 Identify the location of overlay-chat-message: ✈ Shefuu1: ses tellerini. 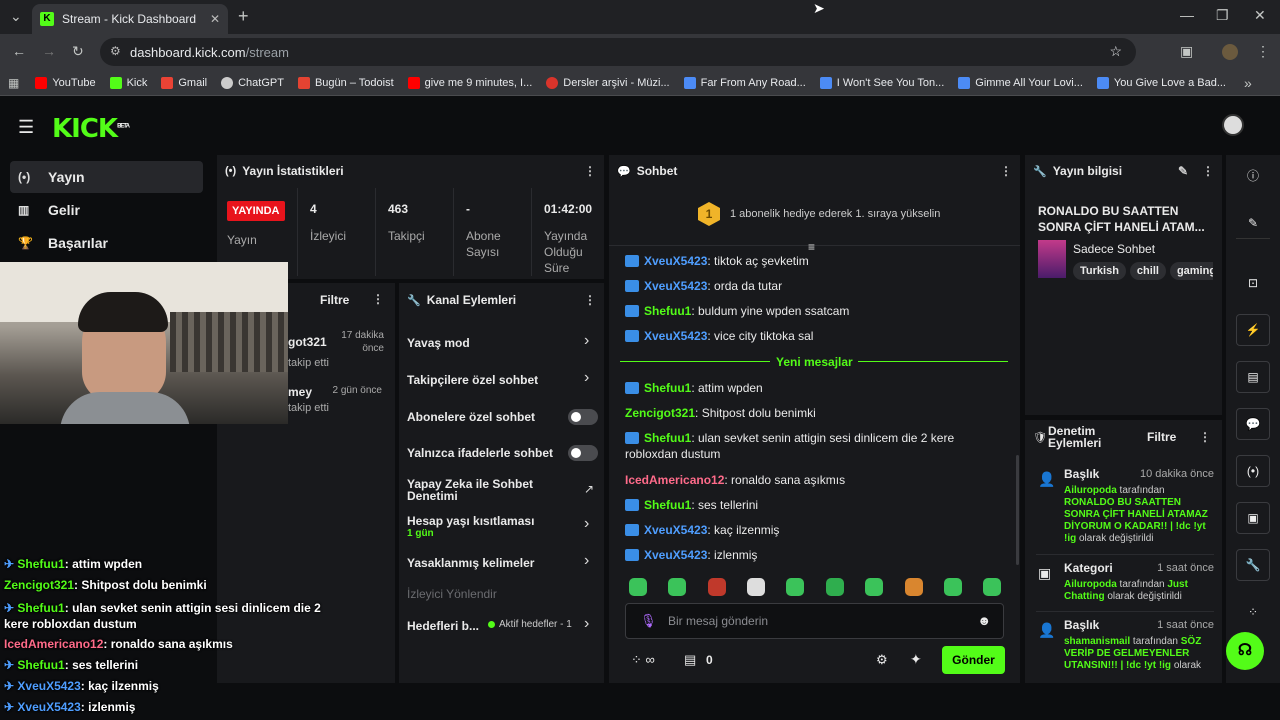
(71, 665).